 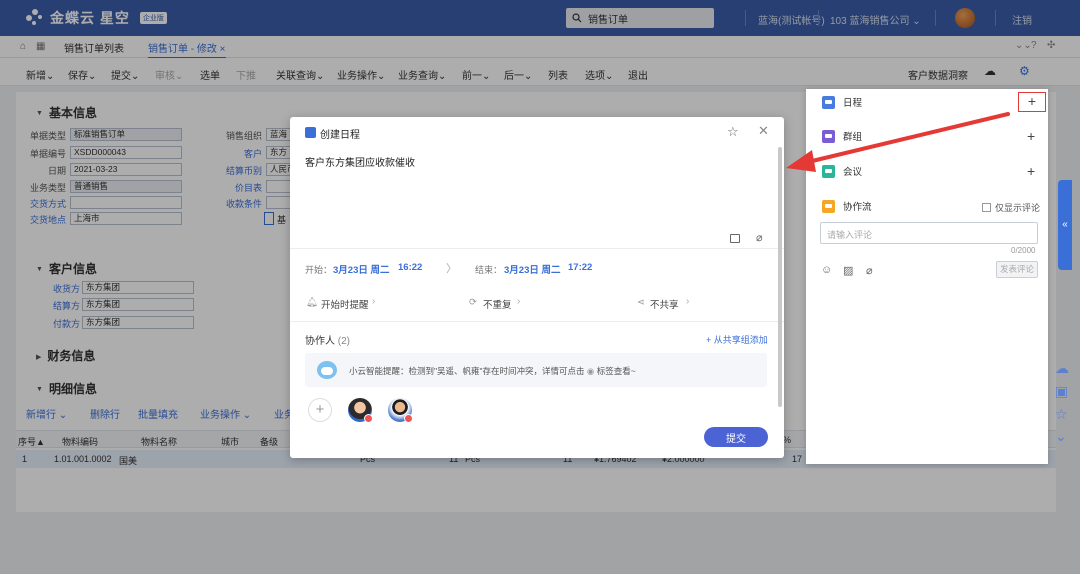 I want to click on assistant-bot-icon, so click(x=327, y=370).